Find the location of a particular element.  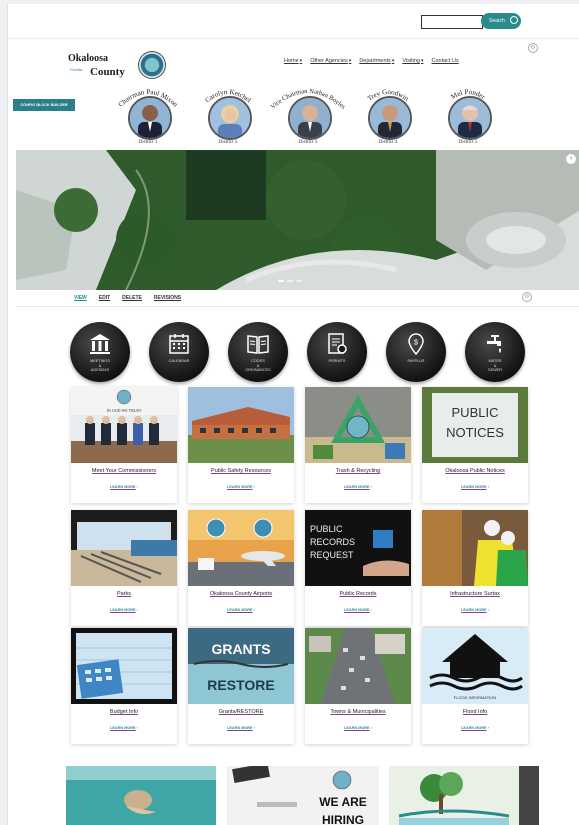

nav-departments: Departments▾ is located at coordinates (376, 61).